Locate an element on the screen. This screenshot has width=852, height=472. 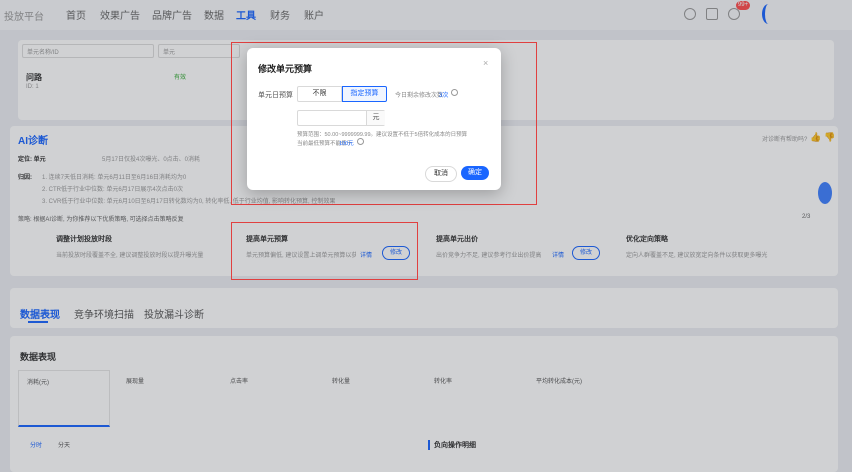
remaining-changes-count: 3次 is located at coordinates (444, 96).